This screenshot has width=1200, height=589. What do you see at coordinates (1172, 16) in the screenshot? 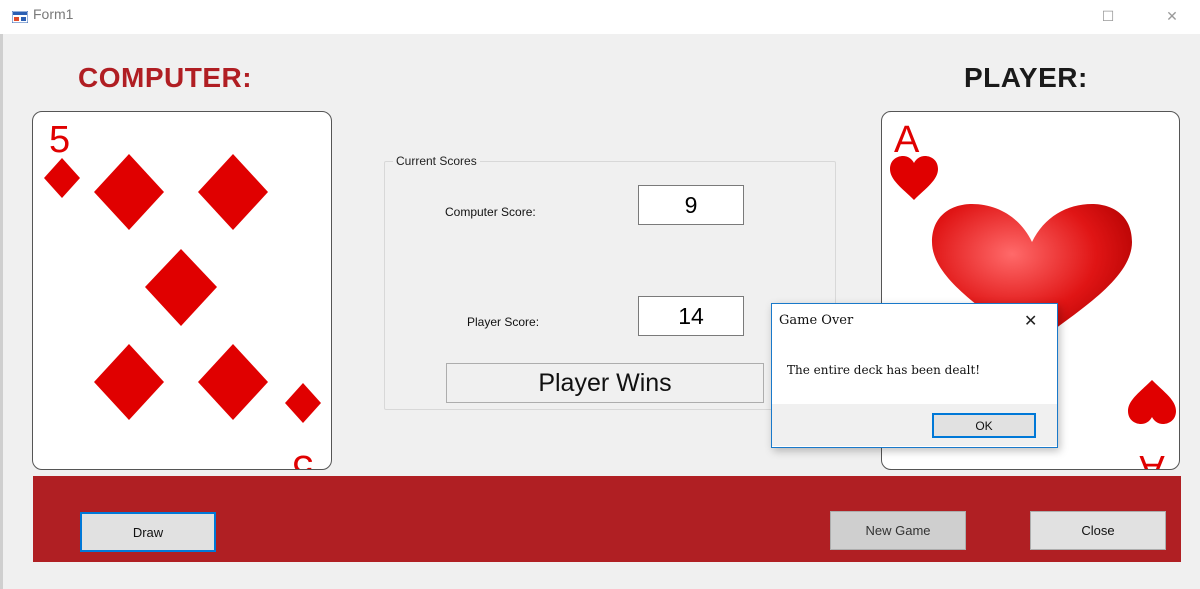
I see `window-close-button: ✕` at bounding box center [1172, 16].